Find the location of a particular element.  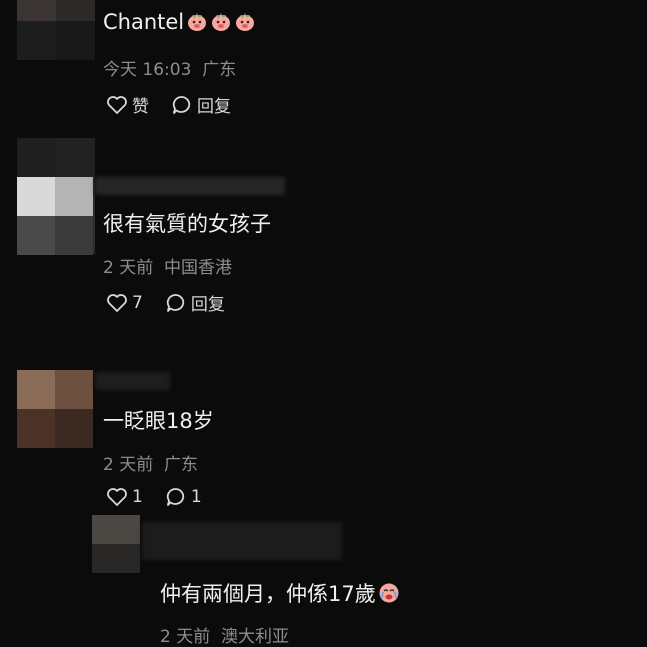

comment-text: Chantel is located at coordinates (179, 22).